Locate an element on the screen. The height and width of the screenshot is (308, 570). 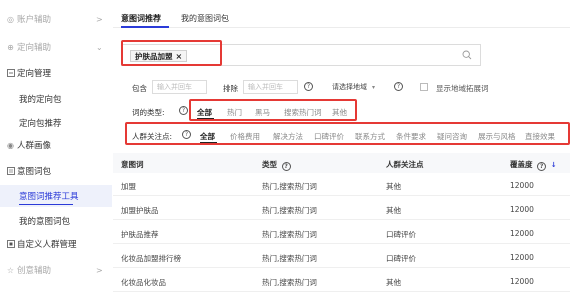
table-row: 加盟 热门,搜索热门词 其他 12000 is located at coordinates (341, 185).